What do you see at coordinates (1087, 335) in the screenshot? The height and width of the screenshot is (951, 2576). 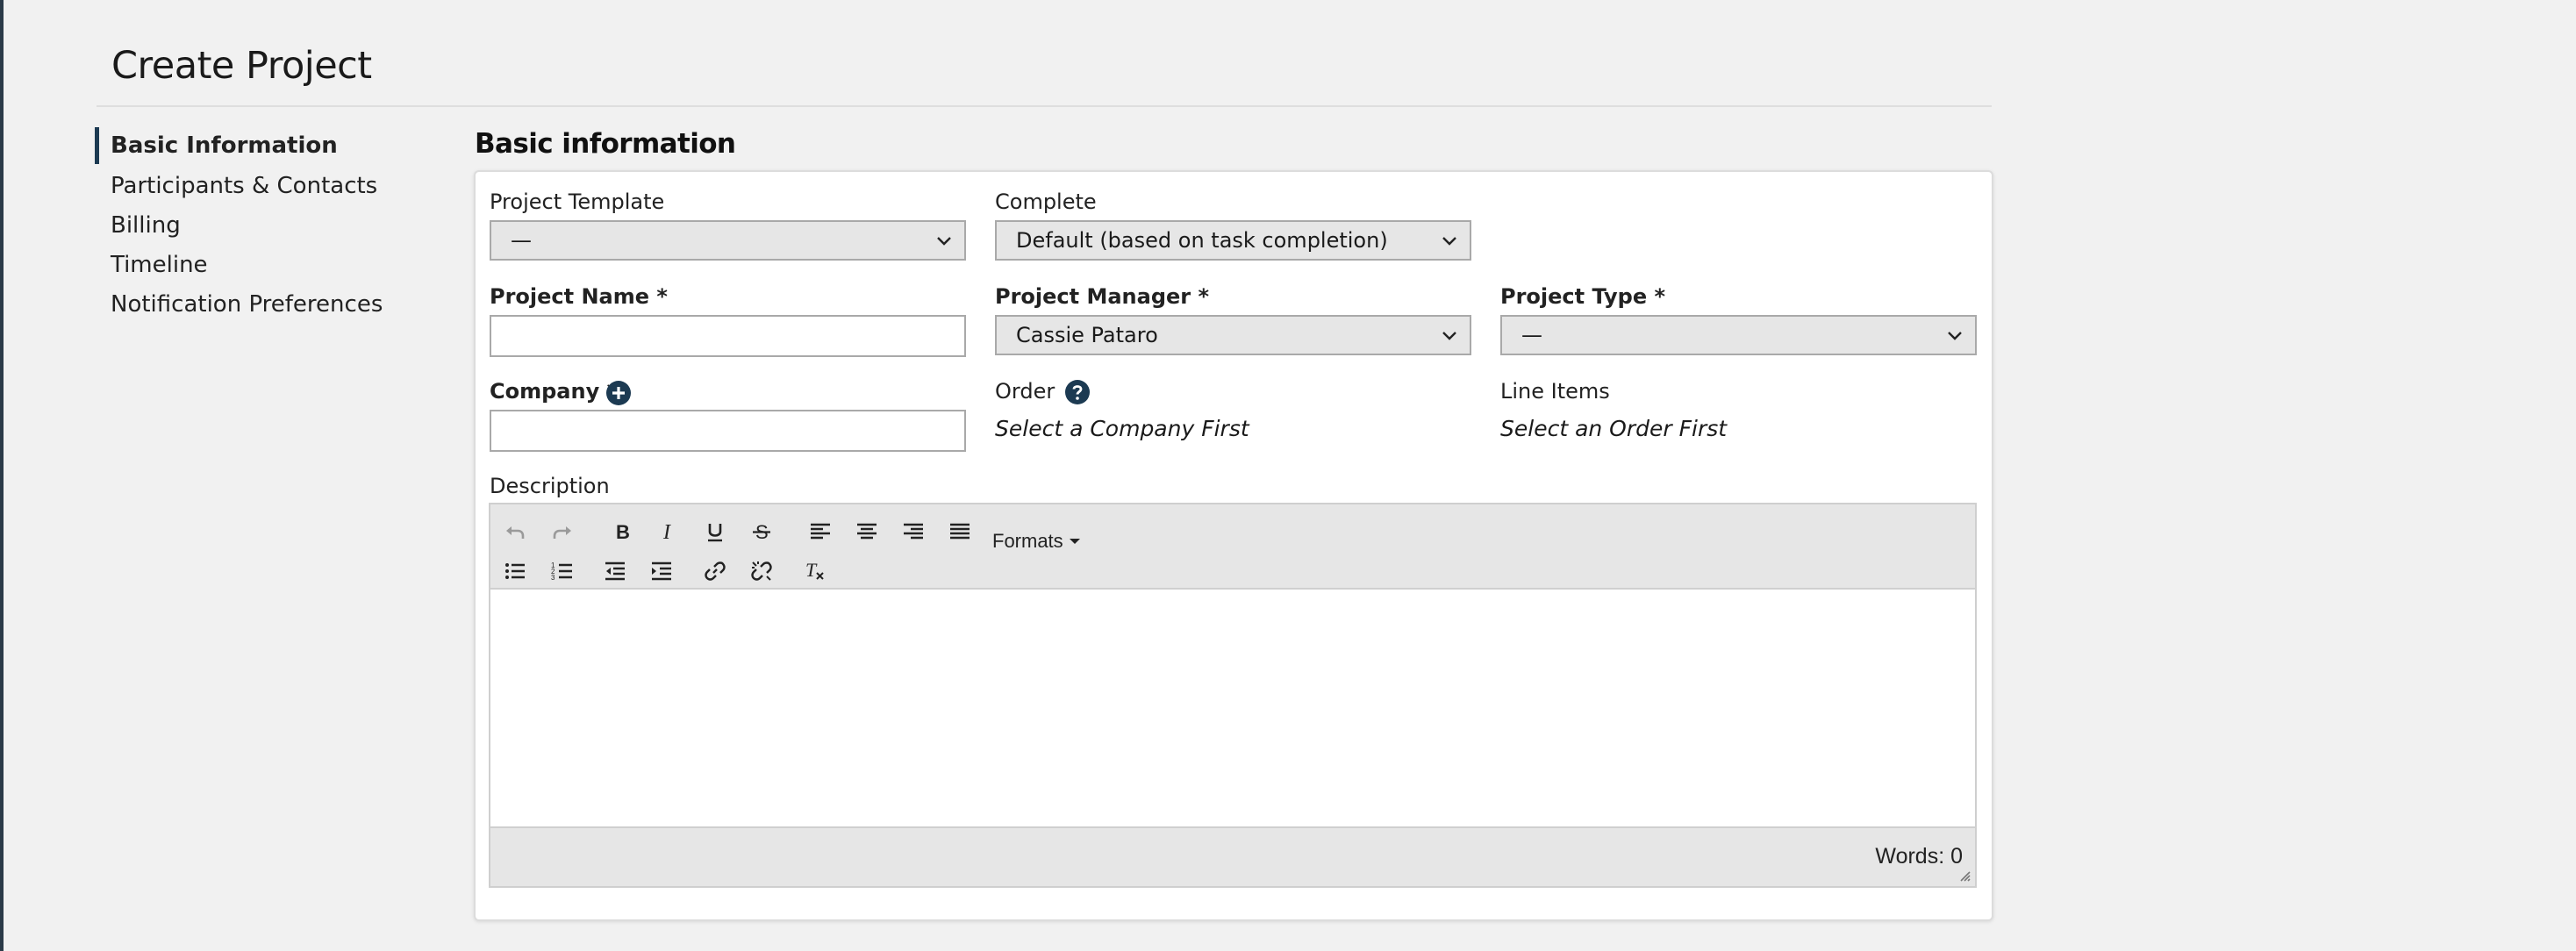 I see `project-manager-value: Cassie Pataro` at bounding box center [1087, 335].